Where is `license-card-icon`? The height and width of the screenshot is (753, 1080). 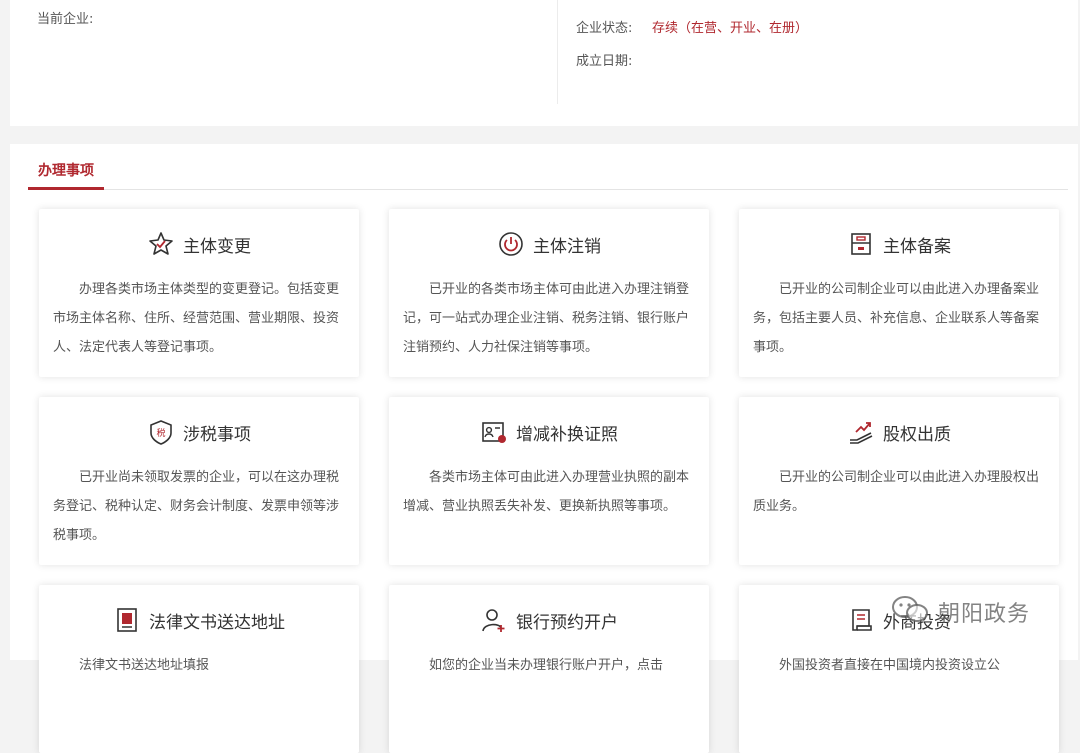 license-card-icon is located at coordinates (494, 432).